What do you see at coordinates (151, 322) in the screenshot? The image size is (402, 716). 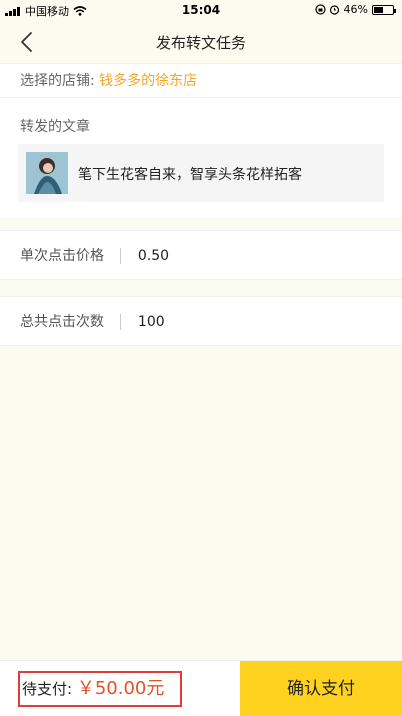 I see `count-input: 100` at bounding box center [151, 322].